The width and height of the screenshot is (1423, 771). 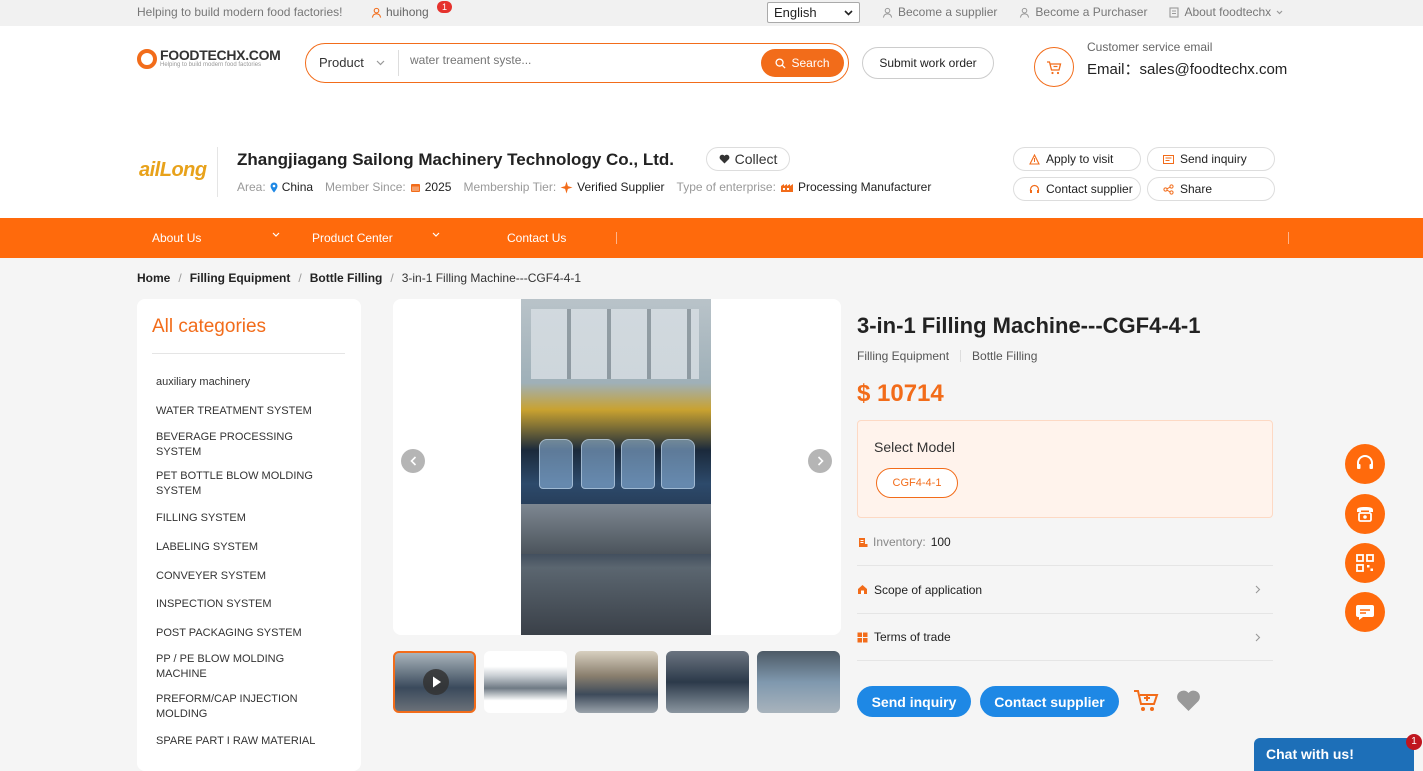 What do you see at coordinates (786, 188) in the screenshot?
I see `factory-icon` at bounding box center [786, 188].